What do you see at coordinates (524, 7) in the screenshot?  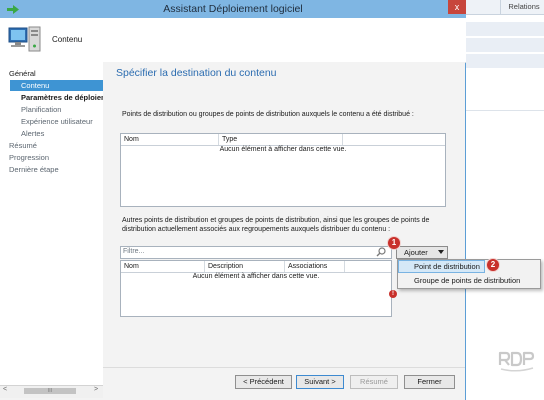 I see `relations-column-header: Relations` at bounding box center [524, 7].